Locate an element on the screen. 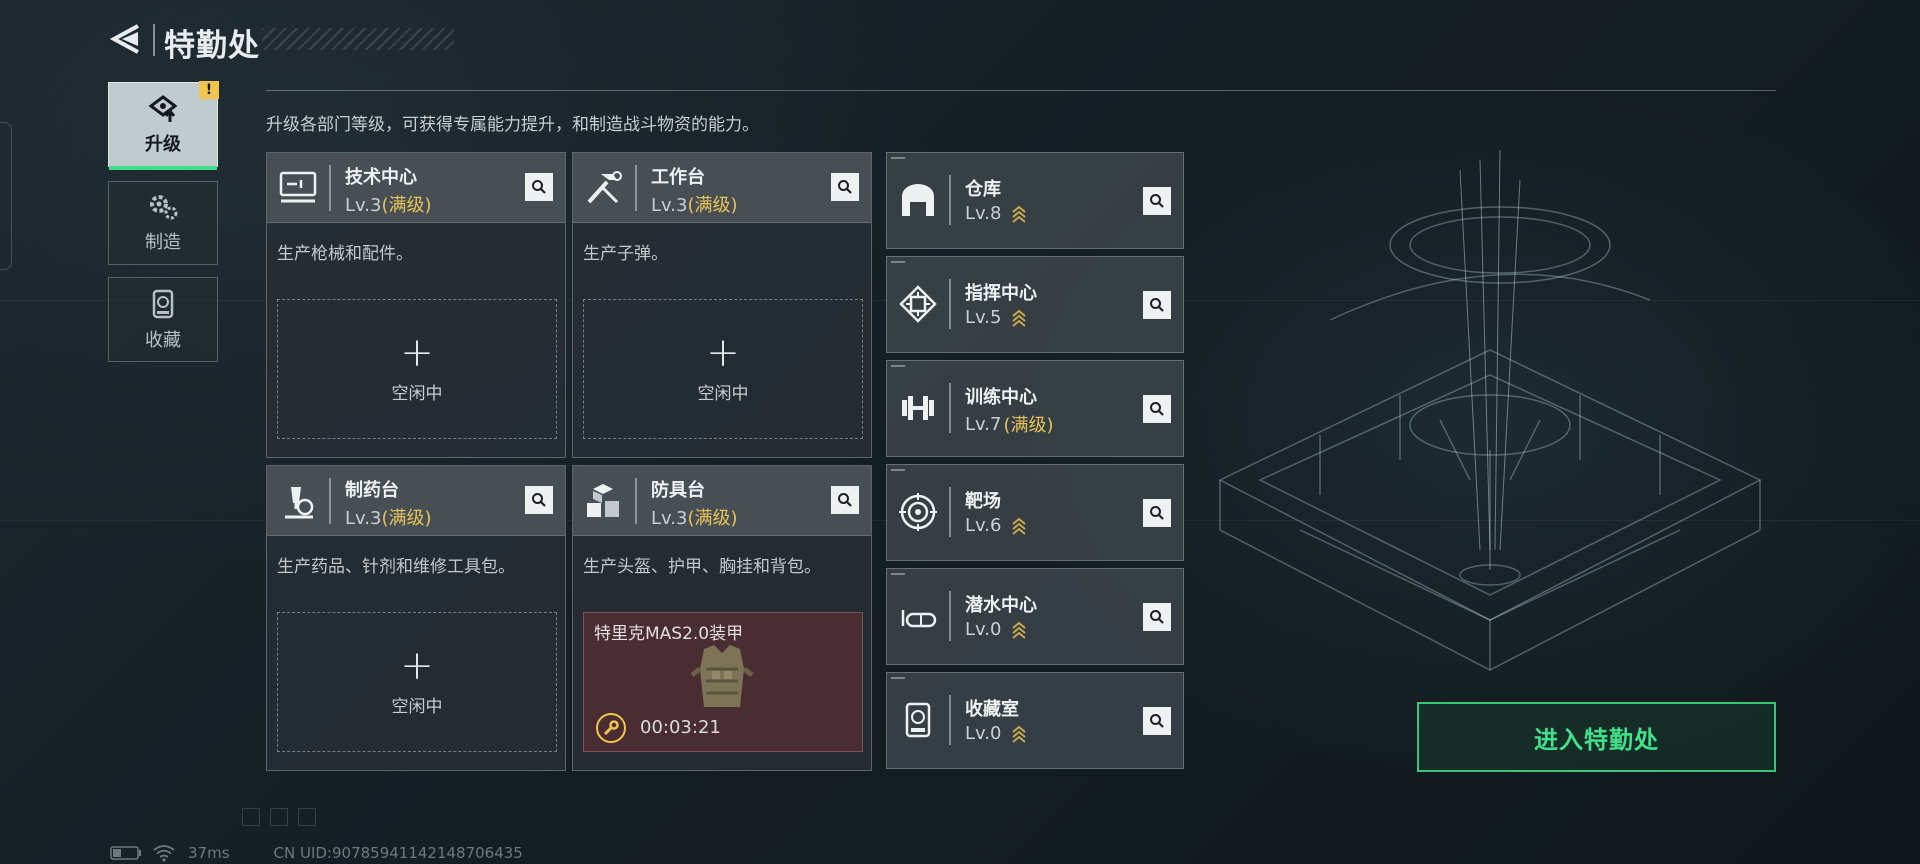 This screenshot has width=1920, height=864. card-name: 技术中心 is located at coordinates (381, 177).